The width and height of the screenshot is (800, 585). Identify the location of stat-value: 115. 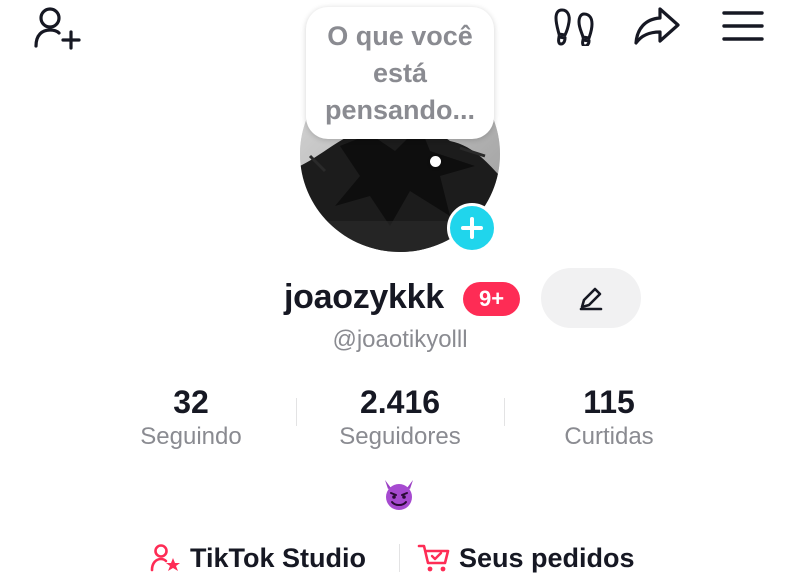
(609, 402).